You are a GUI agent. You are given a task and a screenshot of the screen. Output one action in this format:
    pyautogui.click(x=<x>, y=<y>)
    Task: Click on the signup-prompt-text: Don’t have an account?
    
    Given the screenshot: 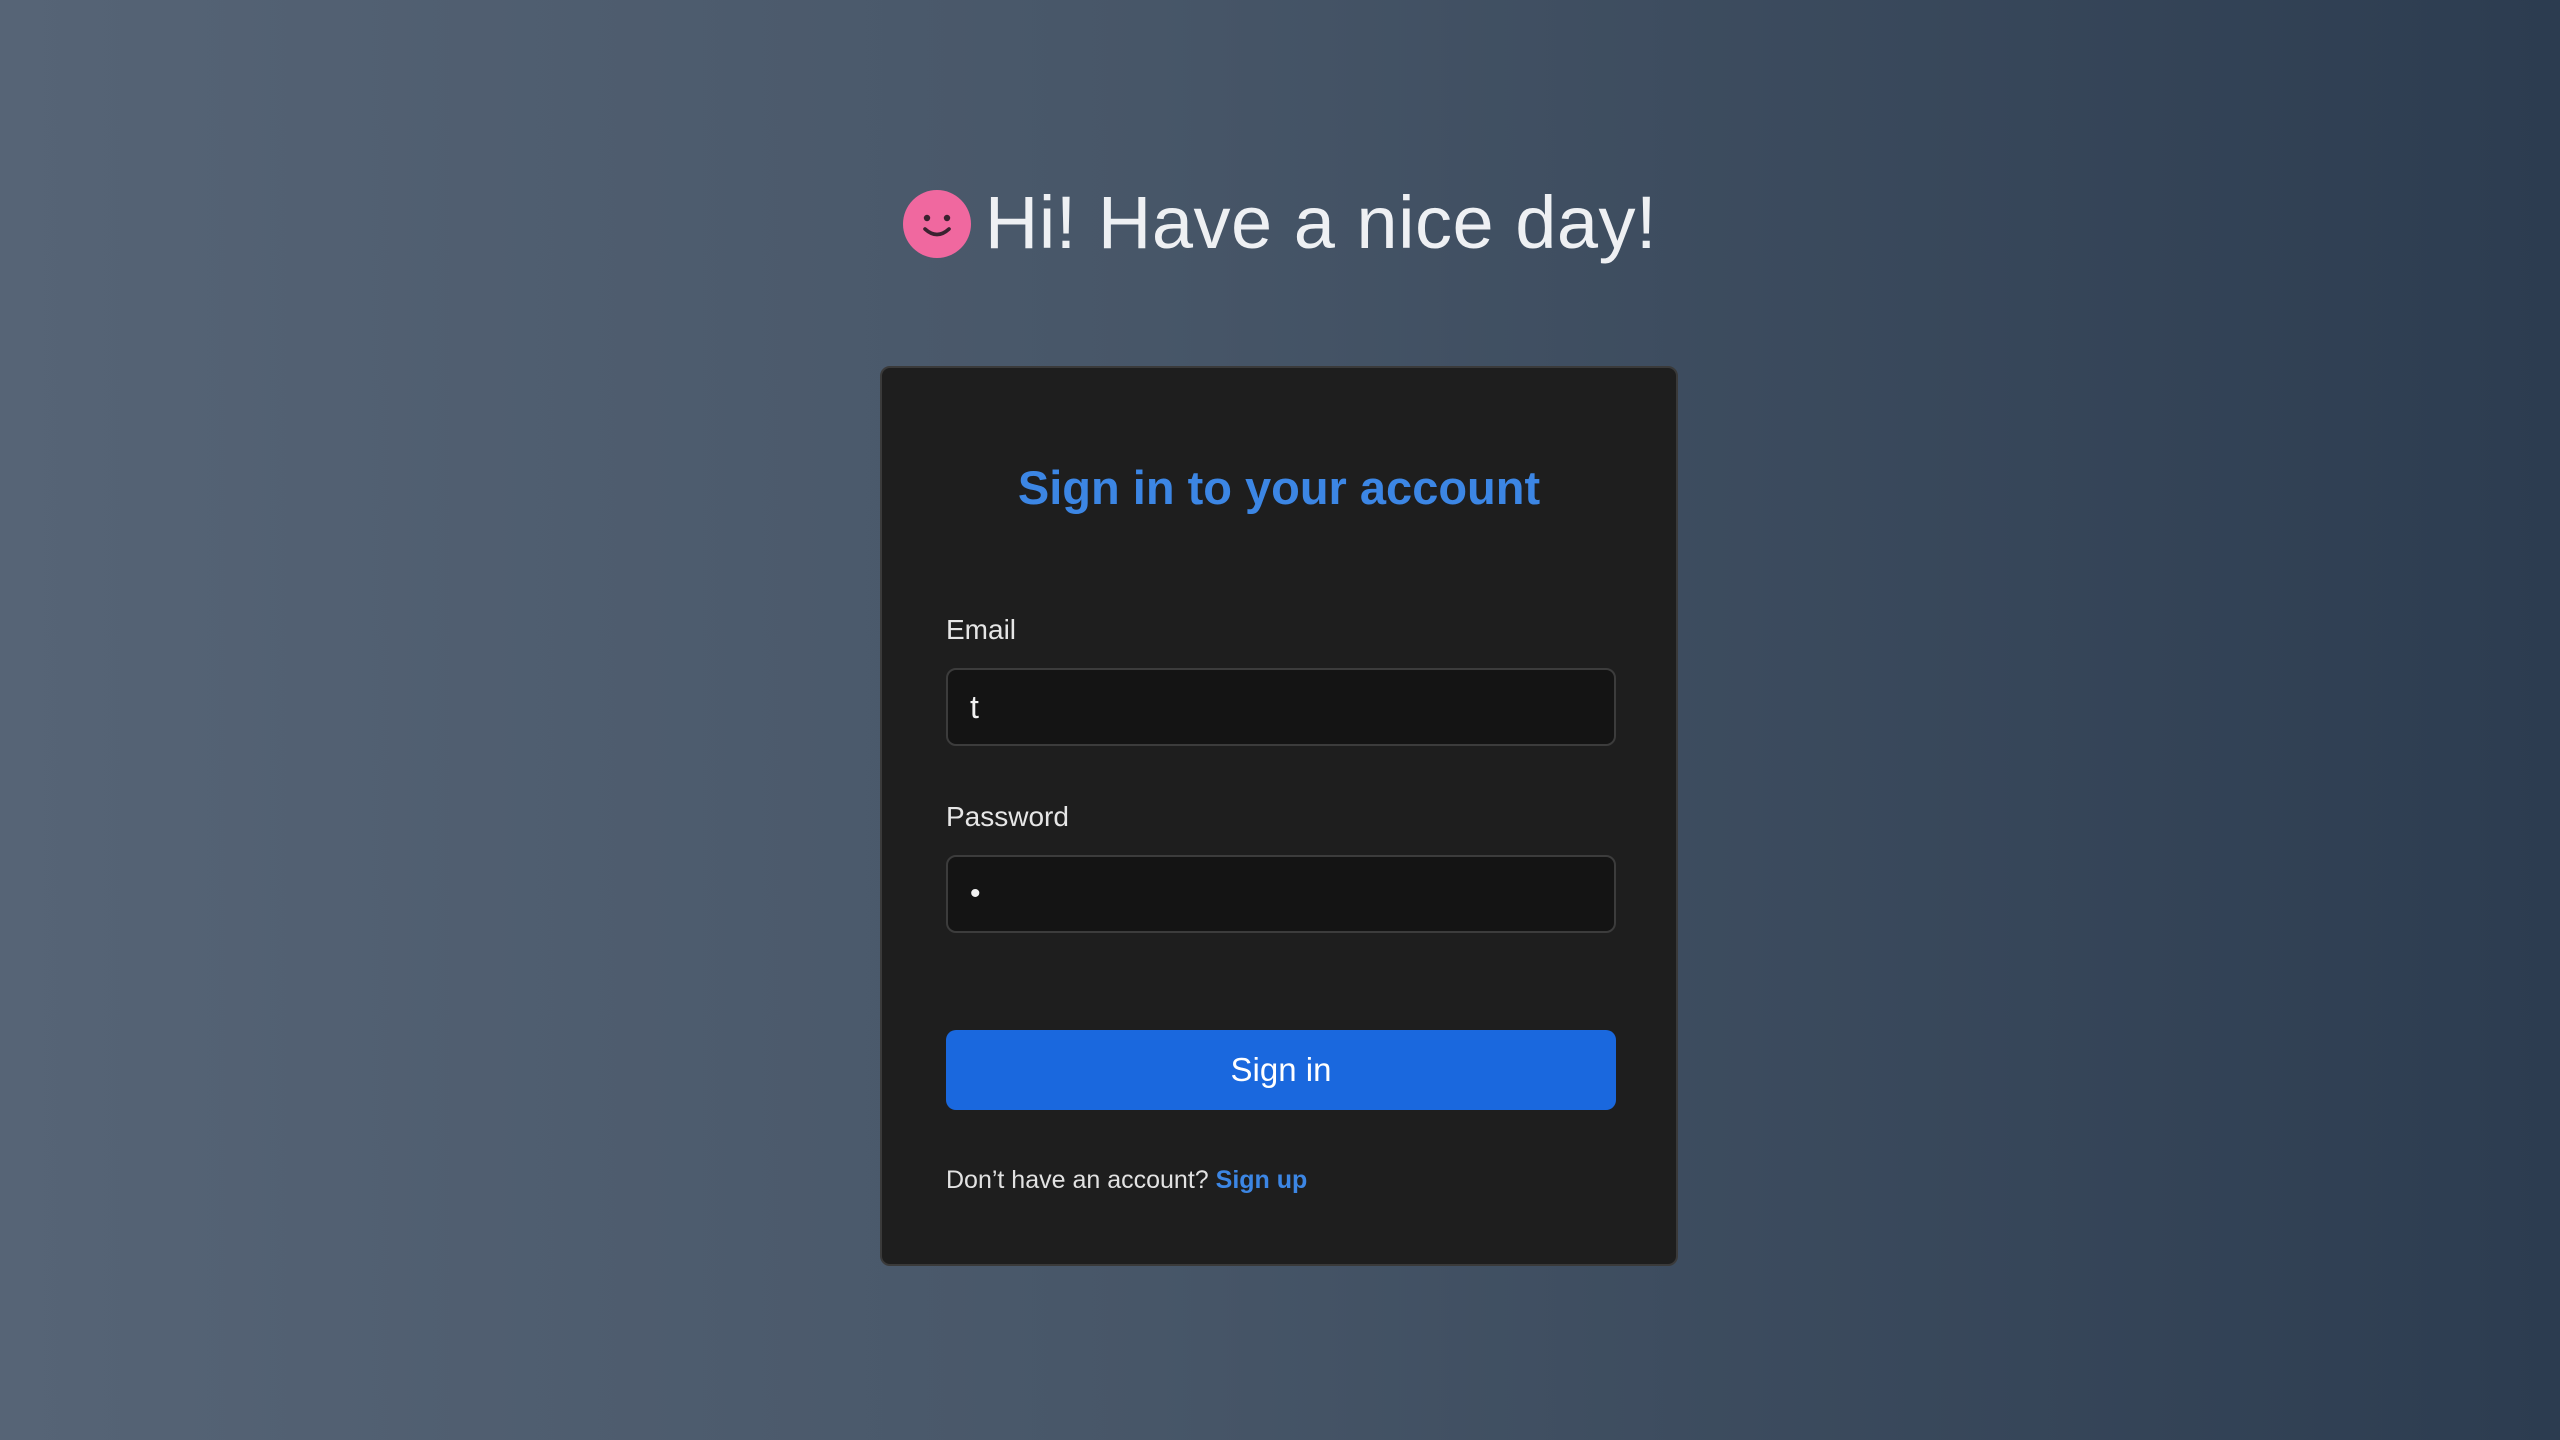 What is the action you would take?
    pyautogui.click(x=1077, y=1180)
    